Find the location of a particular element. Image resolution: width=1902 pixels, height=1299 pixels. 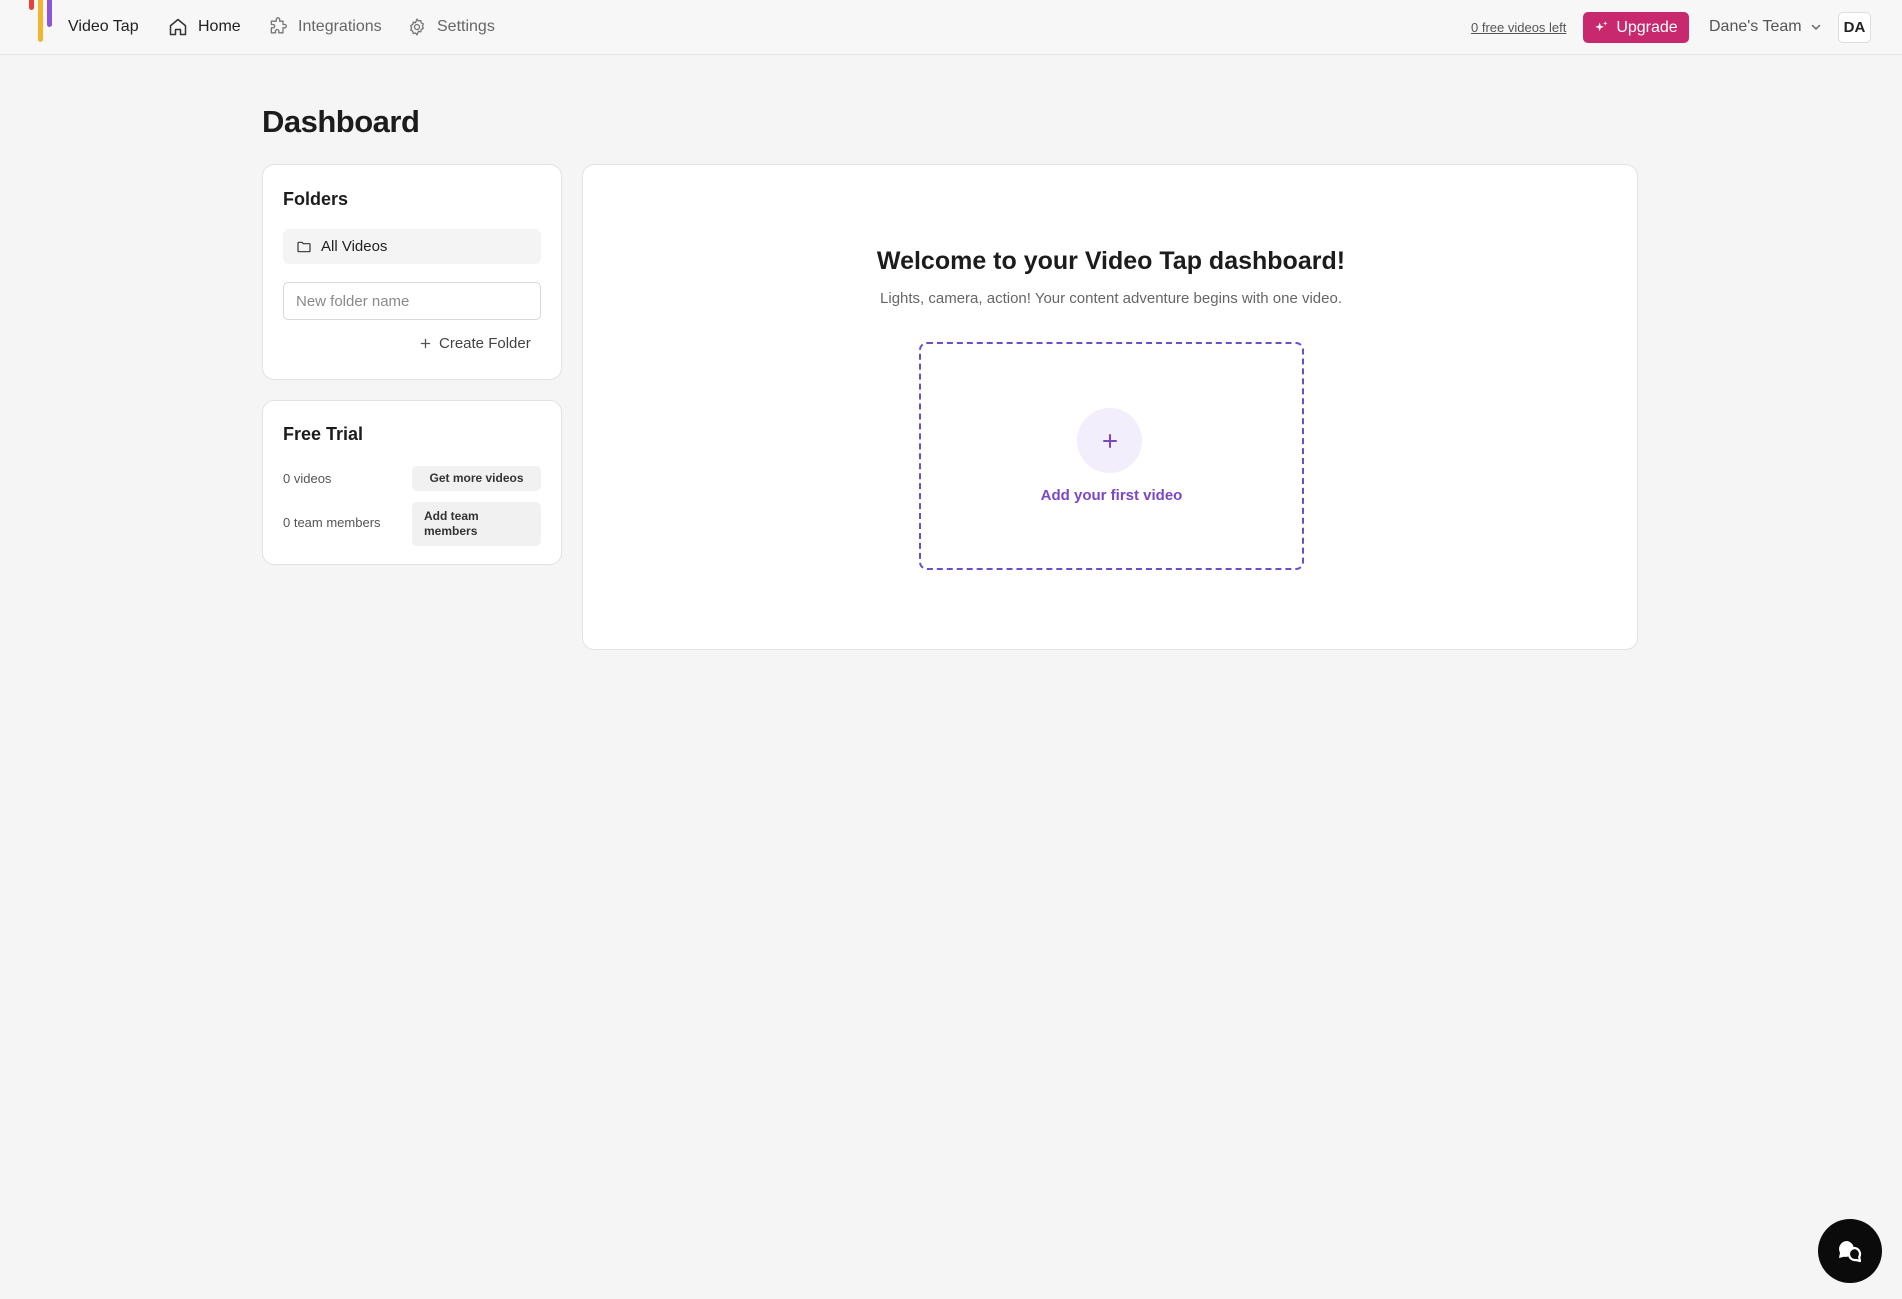

upgrade-label: Upgrade is located at coordinates (1647, 27).